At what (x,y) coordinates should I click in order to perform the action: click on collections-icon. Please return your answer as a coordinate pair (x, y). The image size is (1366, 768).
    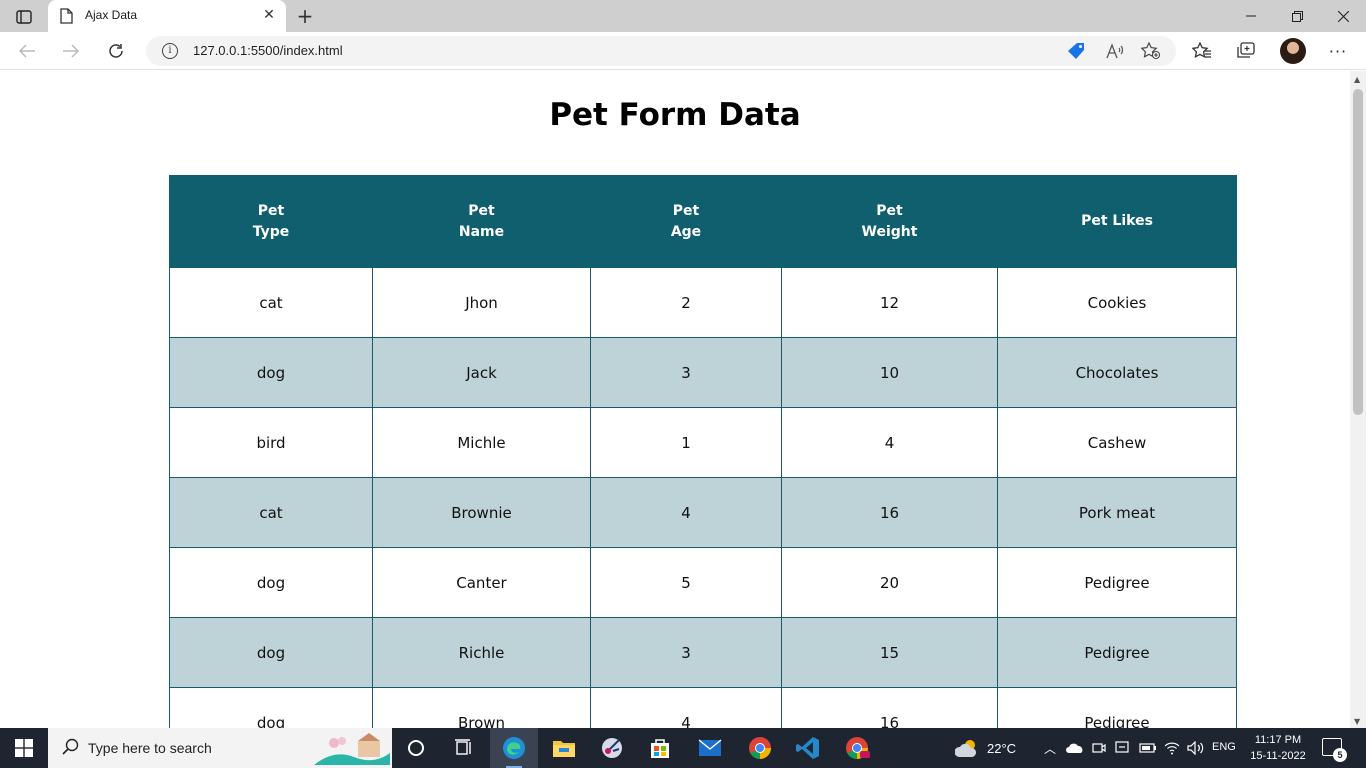
    Looking at the image, I should click on (1246, 51).